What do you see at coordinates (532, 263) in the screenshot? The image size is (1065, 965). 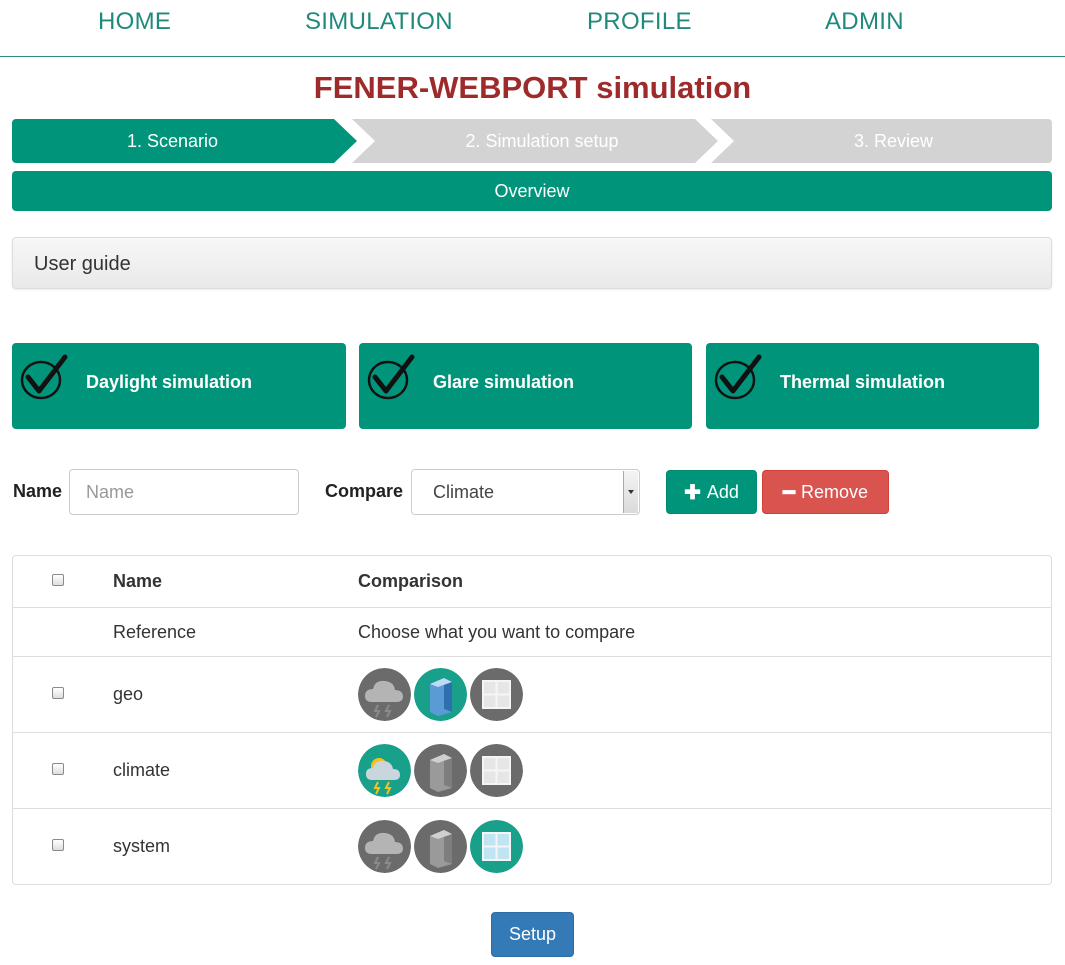 I see `user-guide-panel: User guide` at bounding box center [532, 263].